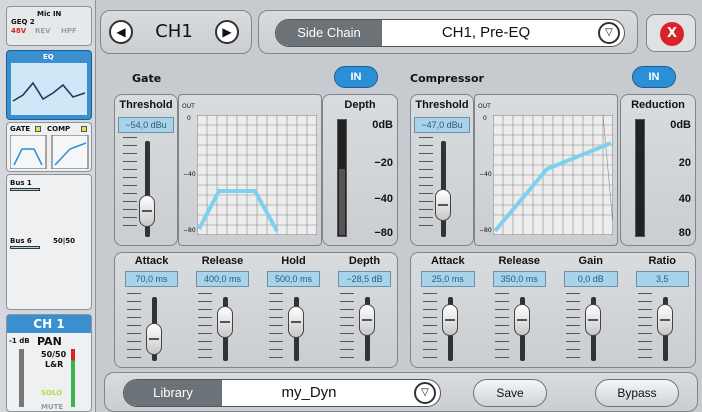  Describe the element at coordinates (293, 261) in the screenshot. I see `gate-hold-label: Hold` at that location.